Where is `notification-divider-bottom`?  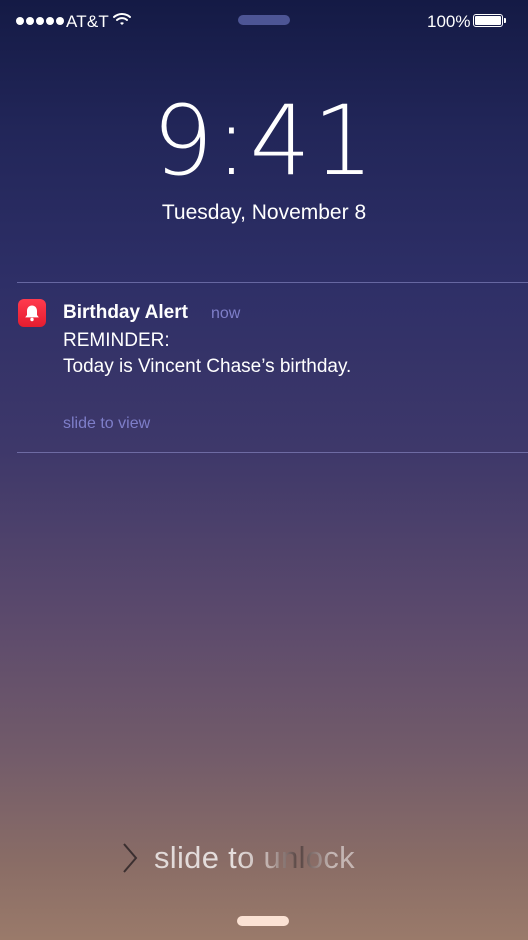 notification-divider-bottom is located at coordinates (272, 452).